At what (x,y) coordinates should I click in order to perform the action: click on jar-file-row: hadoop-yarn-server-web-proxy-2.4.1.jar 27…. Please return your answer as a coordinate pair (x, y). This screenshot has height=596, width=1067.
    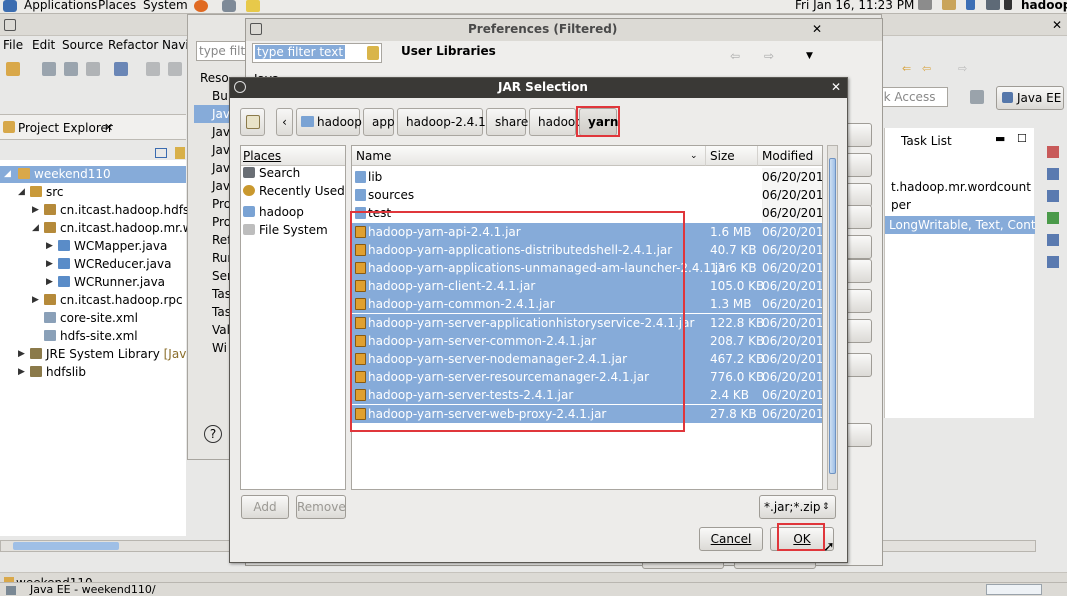
    Looking at the image, I should click on (587, 413).